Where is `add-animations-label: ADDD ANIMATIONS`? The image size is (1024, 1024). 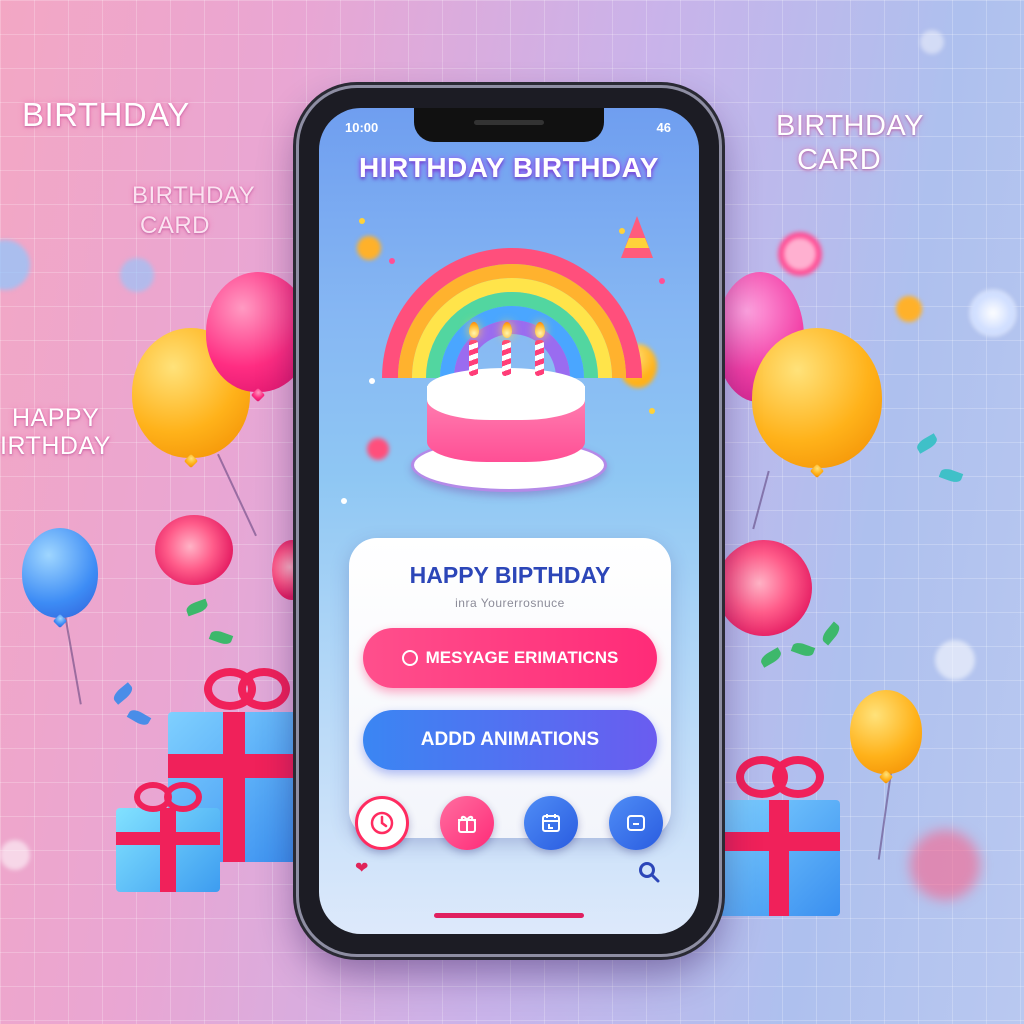 add-animations-label: ADDD ANIMATIONS is located at coordinates (510, 739).